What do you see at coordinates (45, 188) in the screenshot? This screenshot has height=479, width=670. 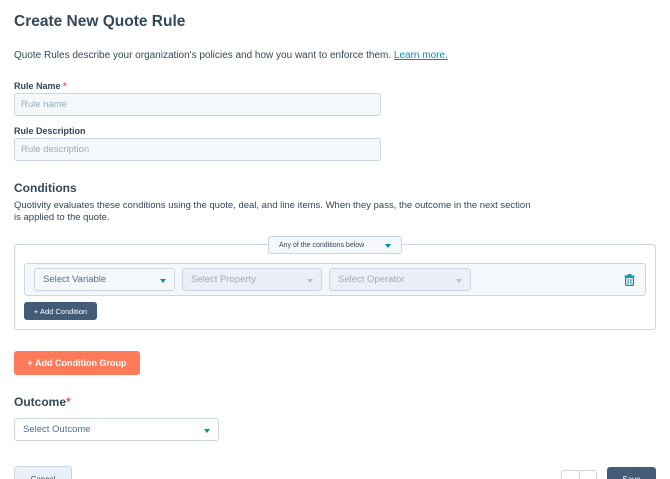 I see `conditions-title: Conditions` at bounding box center [45, 188].